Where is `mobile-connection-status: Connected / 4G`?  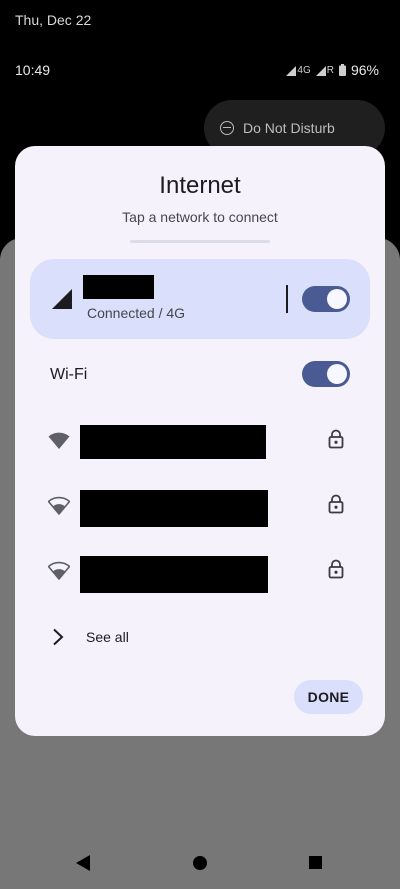
mobile-connection-status: Connected / 4G is located at coordinates (136, 313).